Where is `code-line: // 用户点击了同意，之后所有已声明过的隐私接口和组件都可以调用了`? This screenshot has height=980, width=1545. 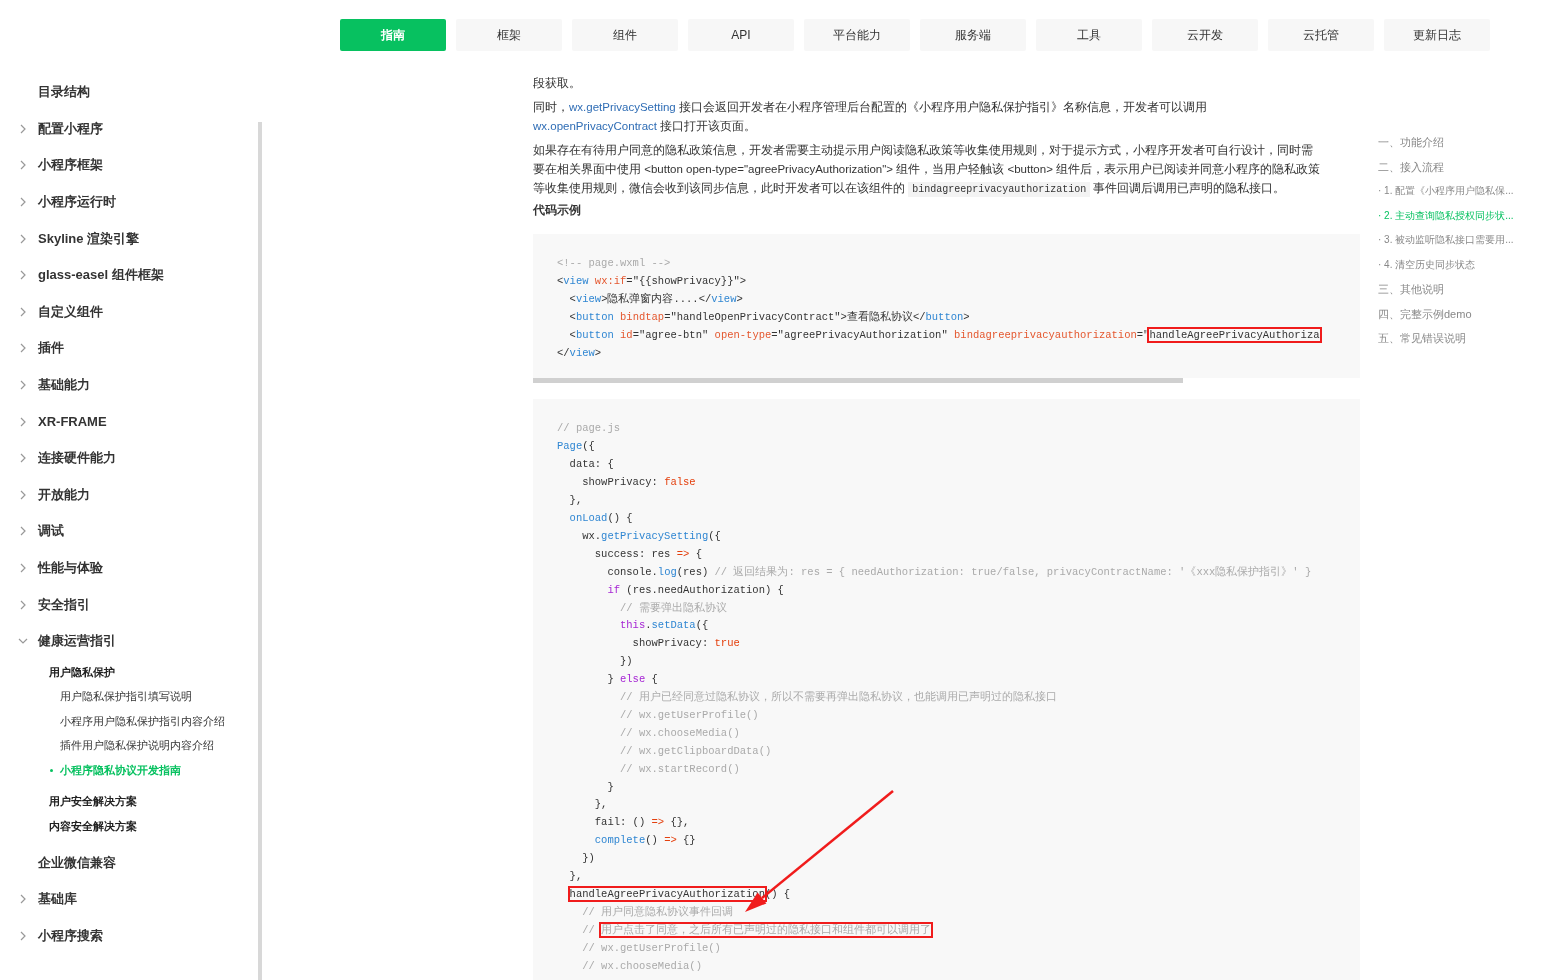
code-line: // 用户点击了同意，之后所有已声明过的隐私接口和组件都可以调用了 is located at coordinates (756, 930).